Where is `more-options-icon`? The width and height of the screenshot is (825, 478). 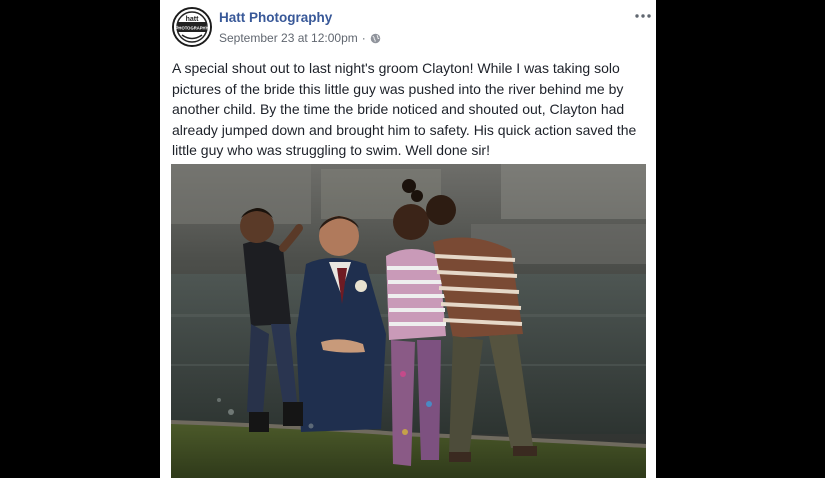
more-options-icon is located at coordinates (643, 16).